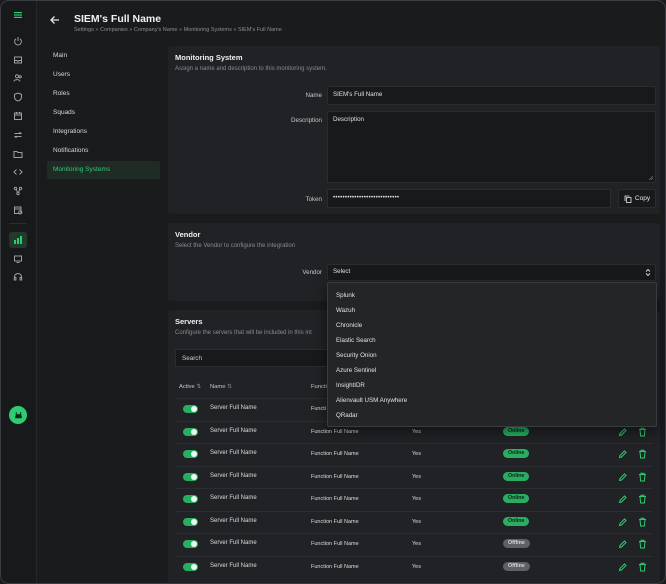 This screenshot has width=666, height=584. I want to click on vendor-option-security-onion: Security Onion, so click(492, 355).